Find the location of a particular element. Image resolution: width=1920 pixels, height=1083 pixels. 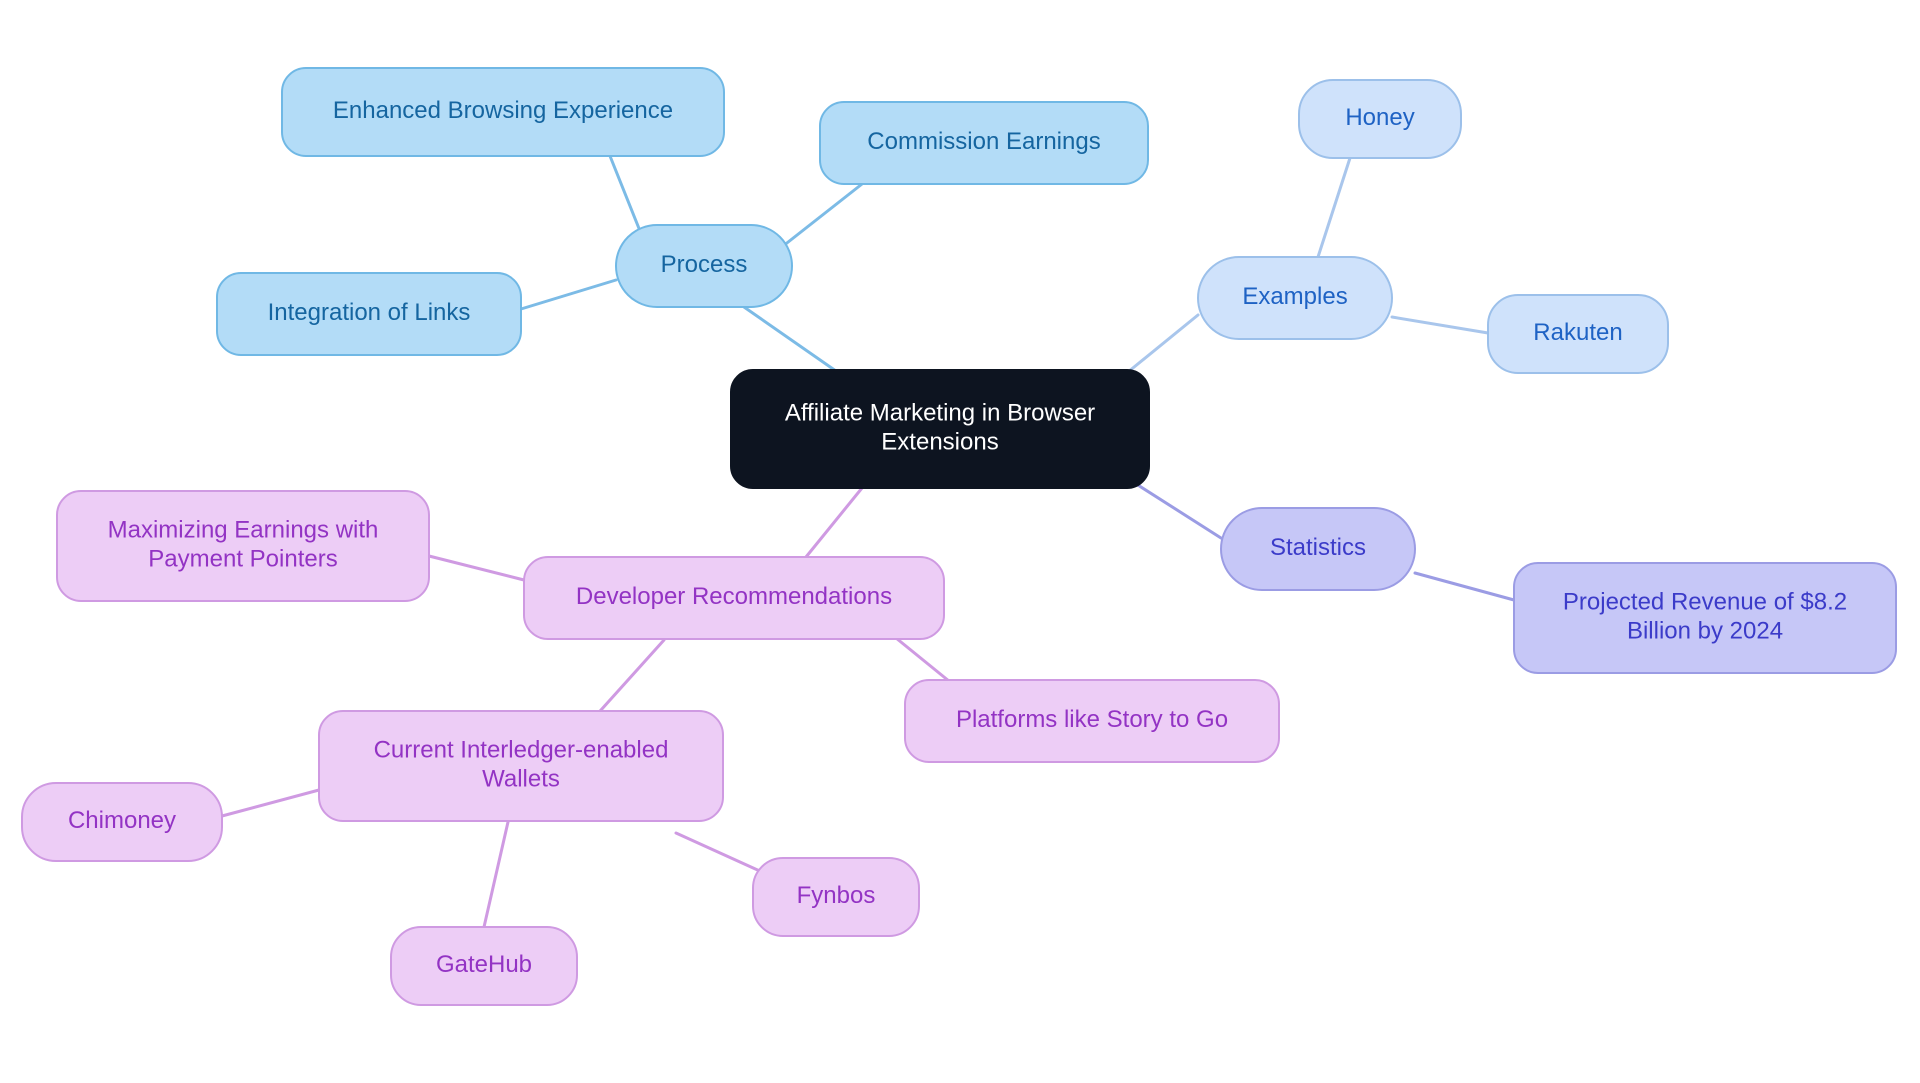

node-label: Developer Recommendations is located at coordinates (734, 596).